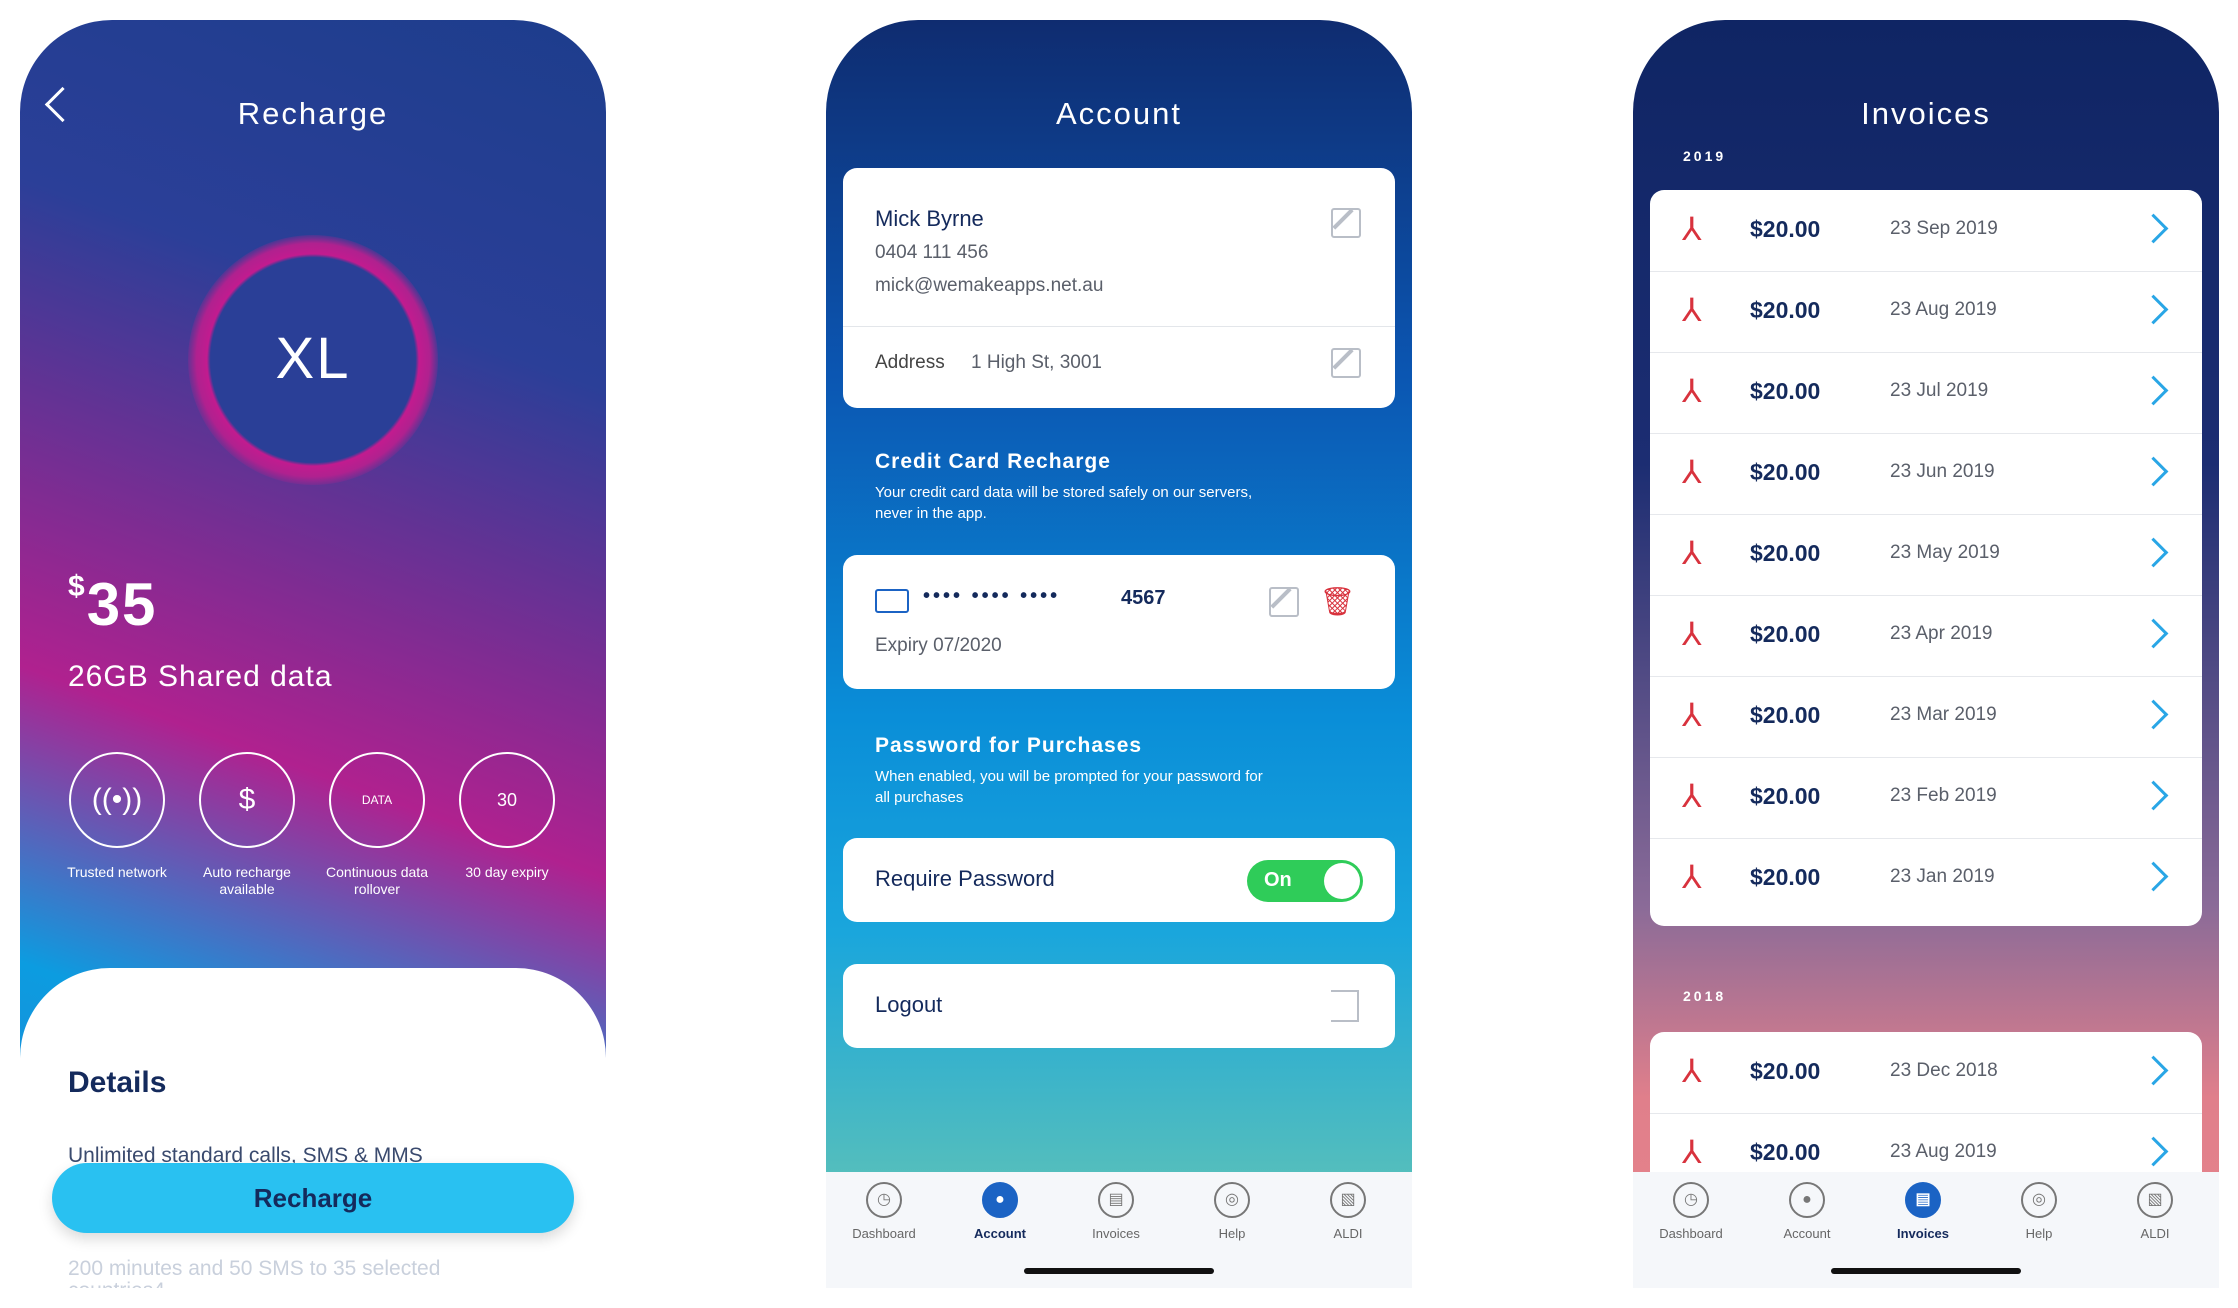 This screenshot has height=1308, width=2238. What do you see at coordinates (1305, 881) in the screenshot?
I see `require-password-toggle: On` at bounding box center [1305, 881].